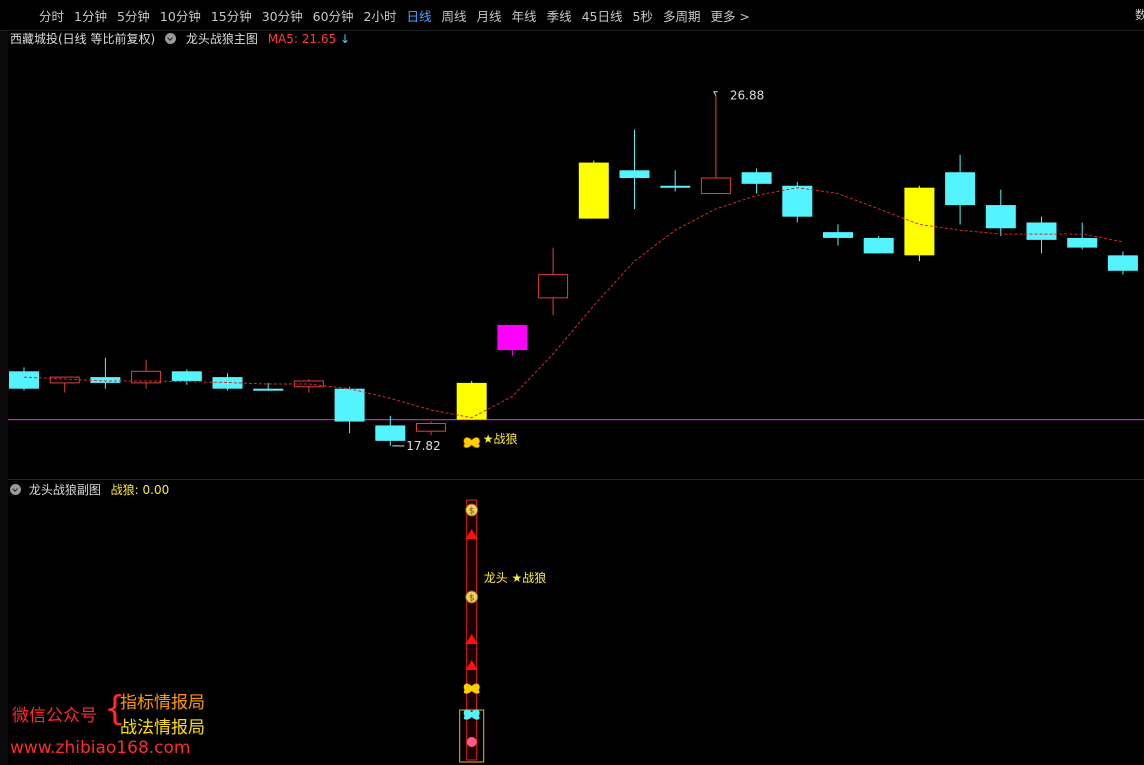  I want to click on butterfly-icon, so click(472, 442).